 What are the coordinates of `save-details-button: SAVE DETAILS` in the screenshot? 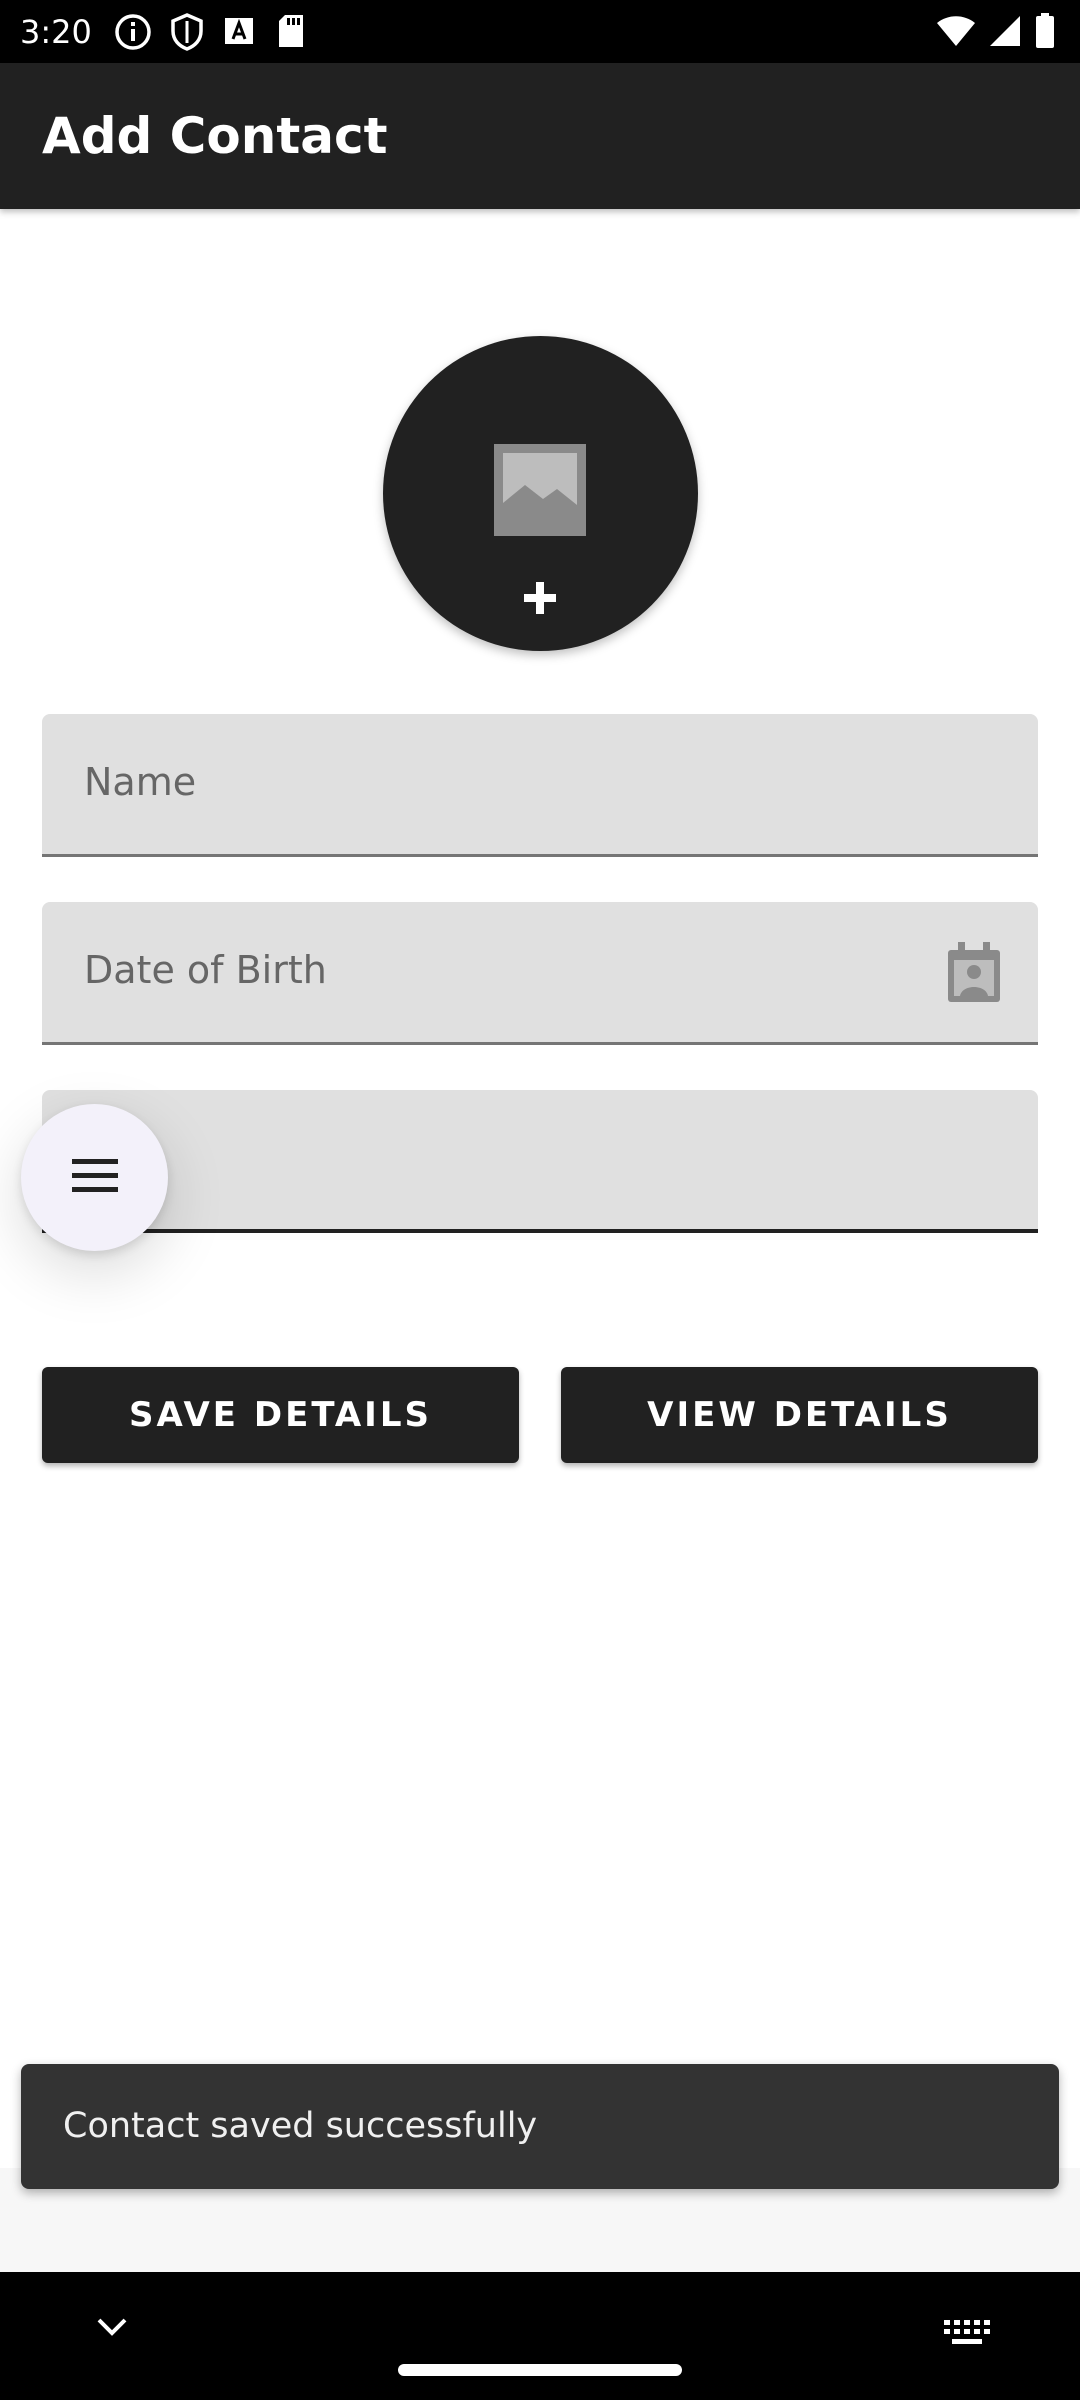 It's located at (280, 1415).